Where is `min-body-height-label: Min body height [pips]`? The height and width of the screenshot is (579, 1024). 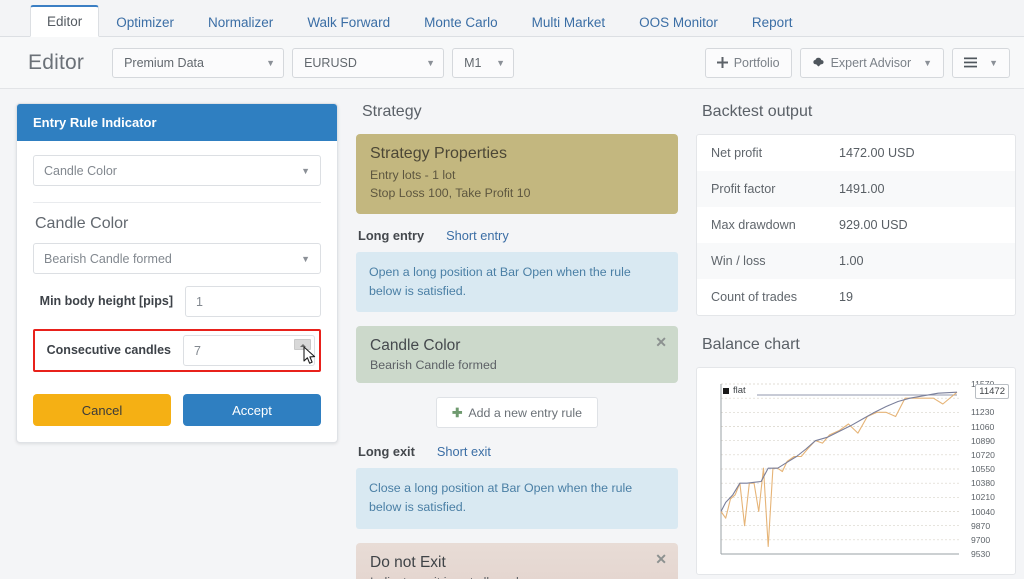 min-body-height-label: Min body height [pips] is located at coordinates (106, 301).